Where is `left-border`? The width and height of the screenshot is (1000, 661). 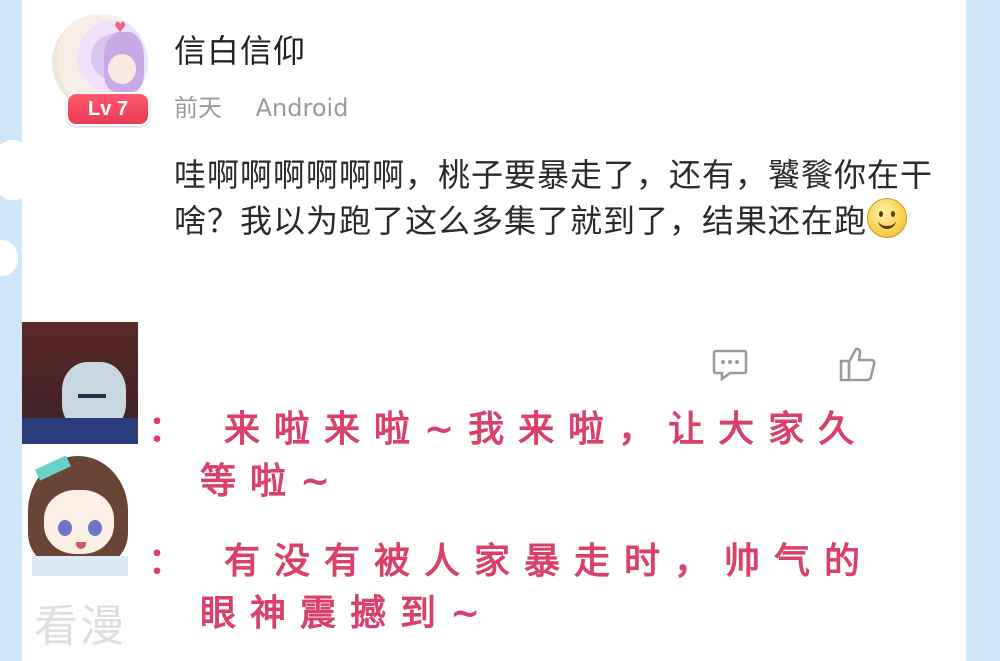 left-border is located at coordinates (18, 330).